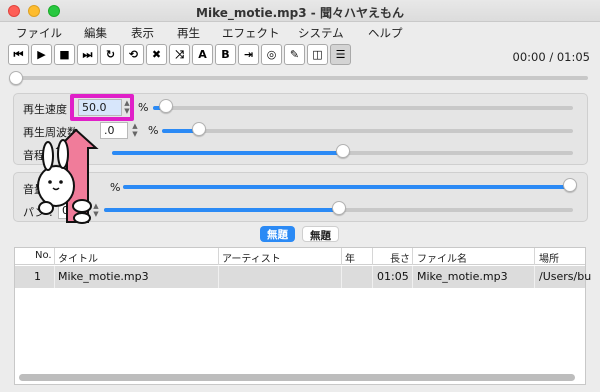  What do you see at coordinates (133, 54) in the screenshot?
I see `loop-all-icon: ⟲` at bounding box center [133, 54].